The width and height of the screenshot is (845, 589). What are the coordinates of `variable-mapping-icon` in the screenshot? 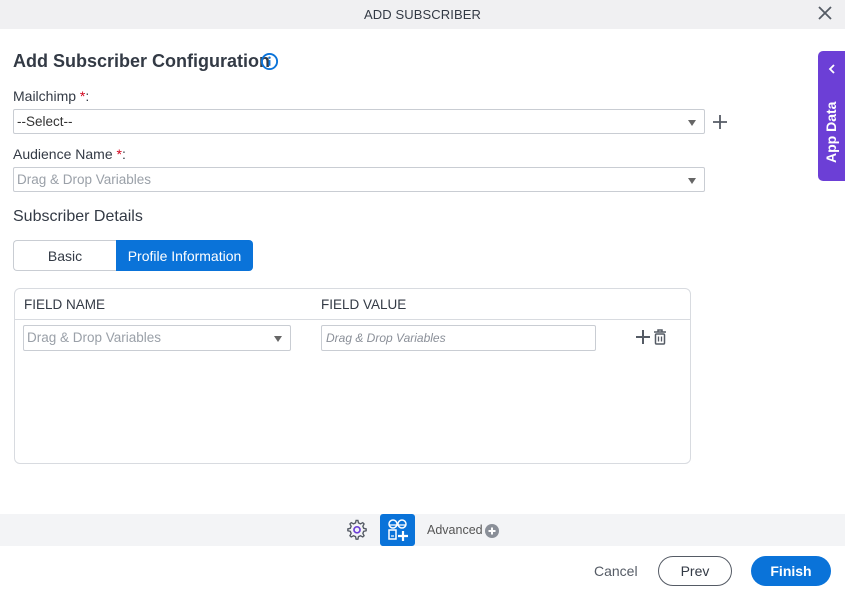 It's located at (398, 530).